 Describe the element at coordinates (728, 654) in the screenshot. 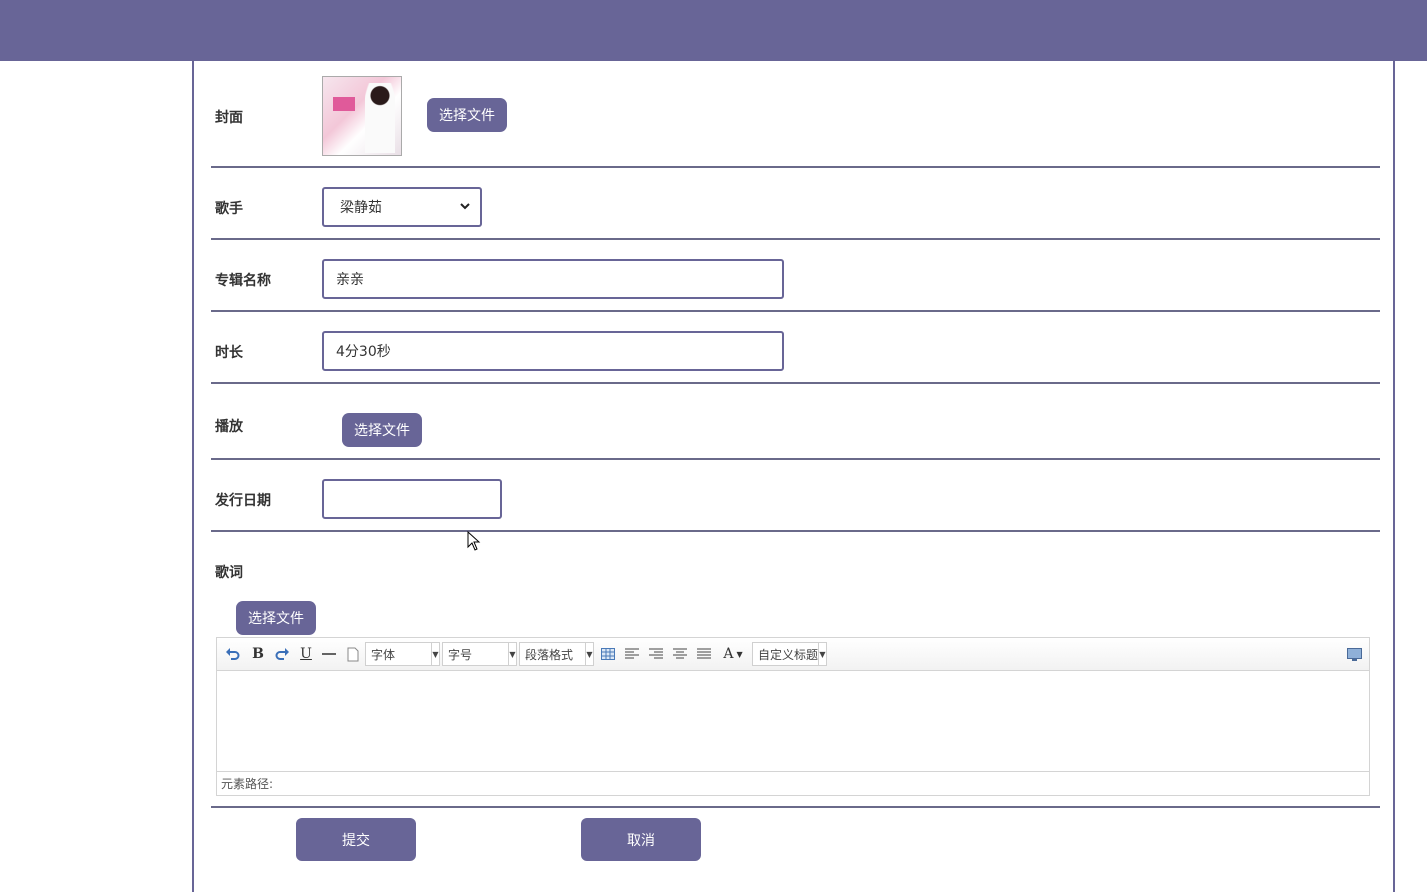

I see `font-color-letter: A` at that location.